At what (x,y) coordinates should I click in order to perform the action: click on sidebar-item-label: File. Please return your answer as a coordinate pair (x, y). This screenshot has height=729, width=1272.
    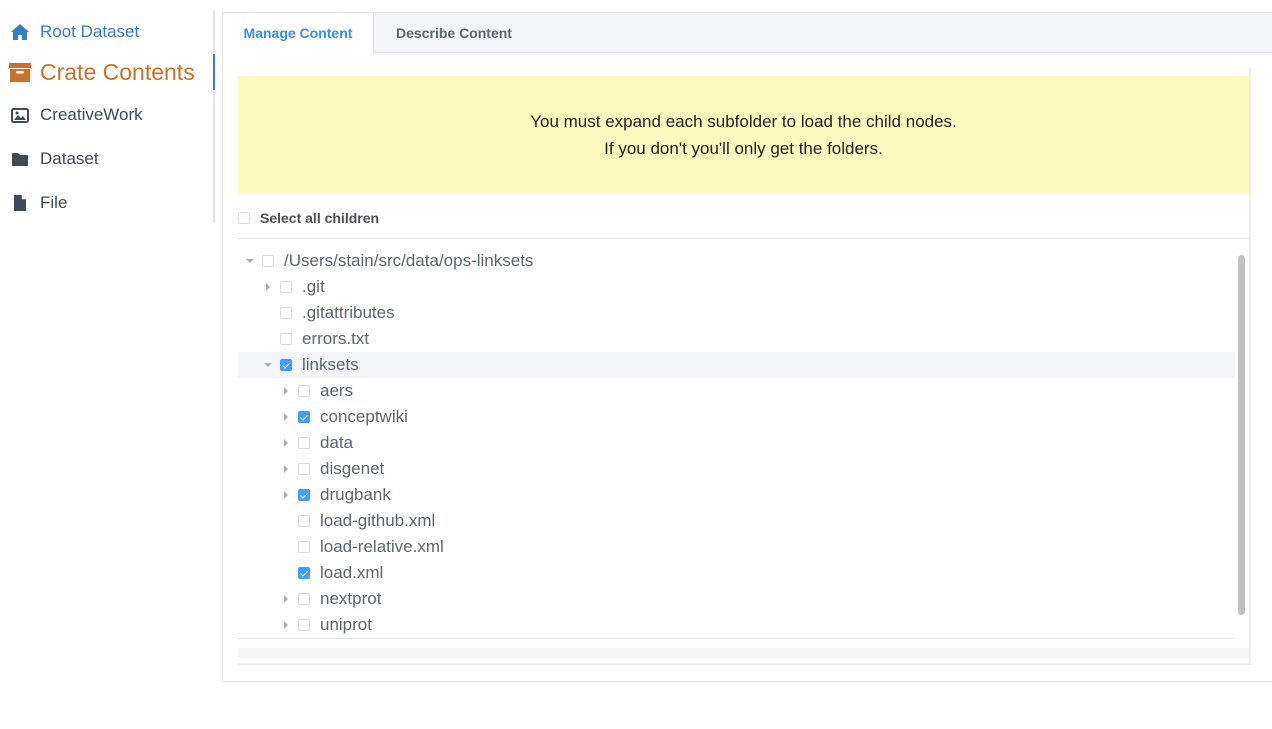
    Looking at the image, I should click on (54, 202).